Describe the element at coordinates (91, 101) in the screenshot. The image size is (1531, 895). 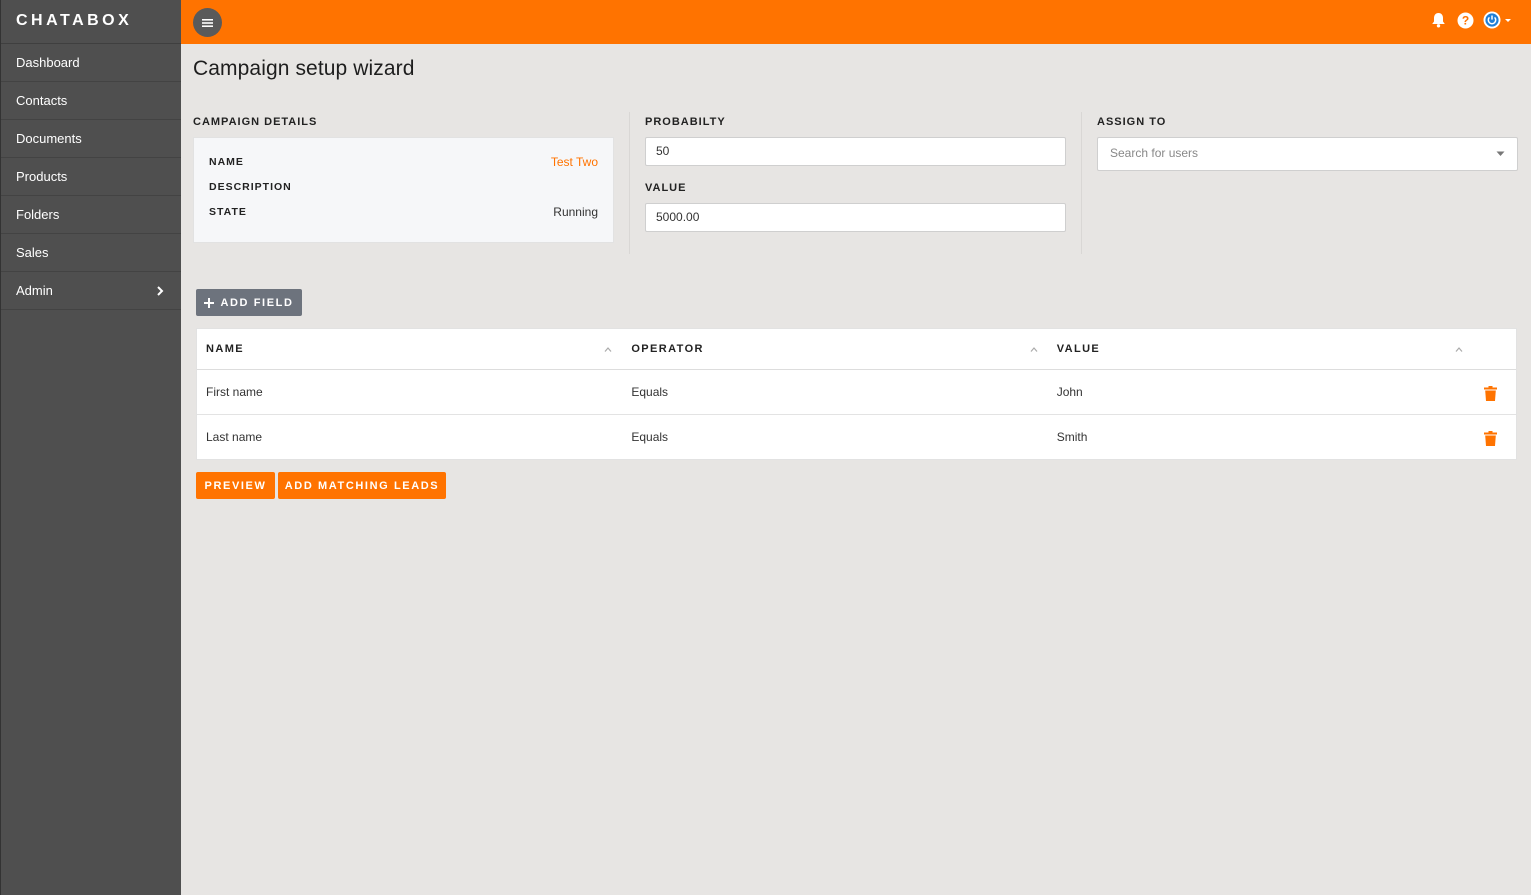
I see `sidebar-item-contacts: Contacts` at that location.